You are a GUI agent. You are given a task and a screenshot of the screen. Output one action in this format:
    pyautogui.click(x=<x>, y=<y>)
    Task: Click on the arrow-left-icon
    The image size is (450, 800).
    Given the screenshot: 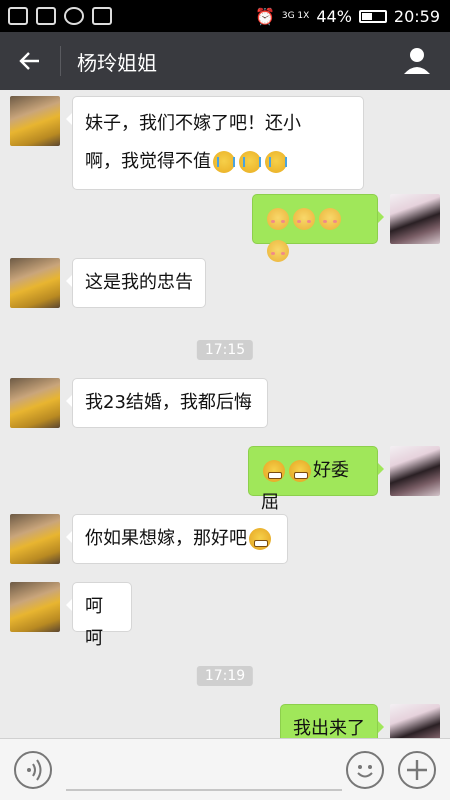 What is the action you would take?
    pyautogui.click(x=29, y=61)
    